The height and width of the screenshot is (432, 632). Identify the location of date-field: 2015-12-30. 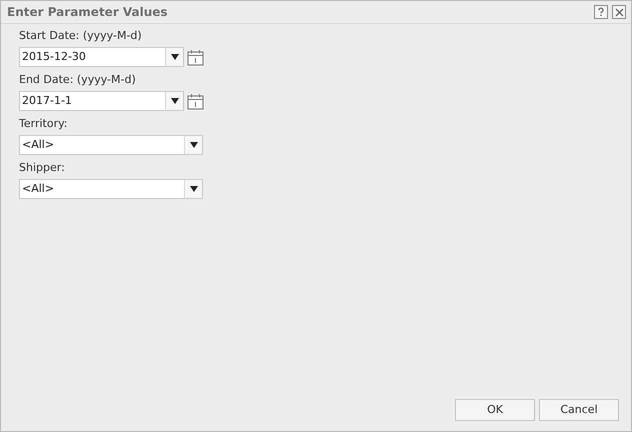
(101, 57).